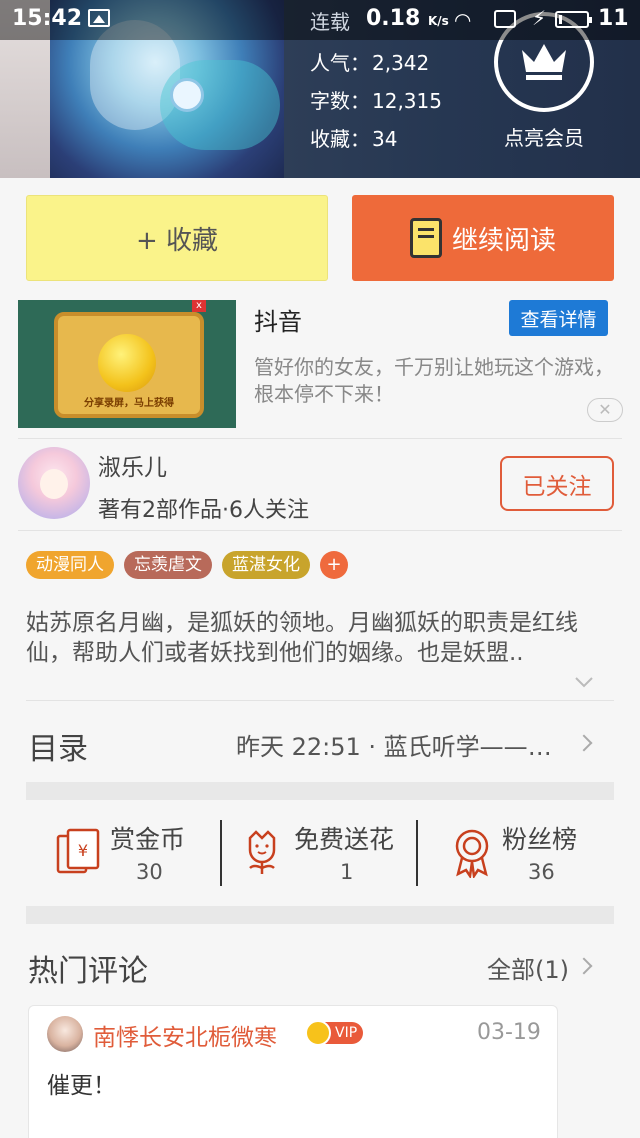  I want to click on collect-button: + 收藏, so click(177, 238).